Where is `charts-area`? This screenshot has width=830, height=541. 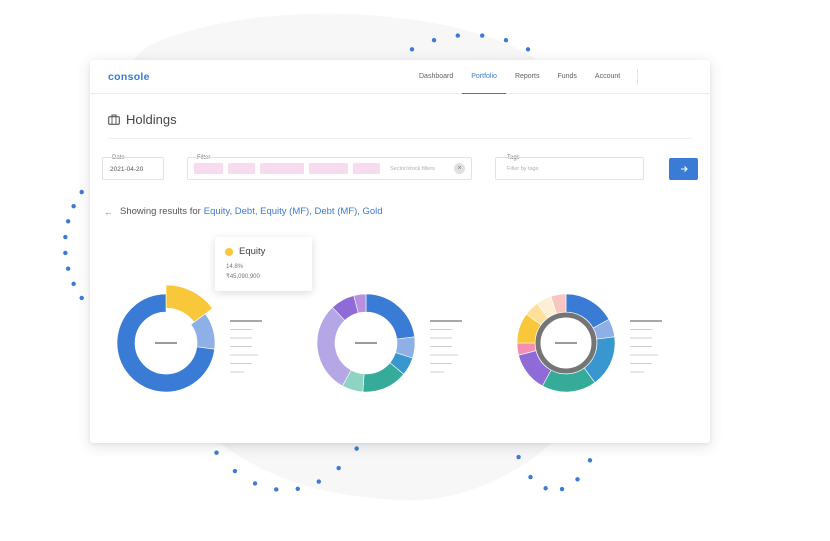 charts-area is located at coordinates (389, 338).